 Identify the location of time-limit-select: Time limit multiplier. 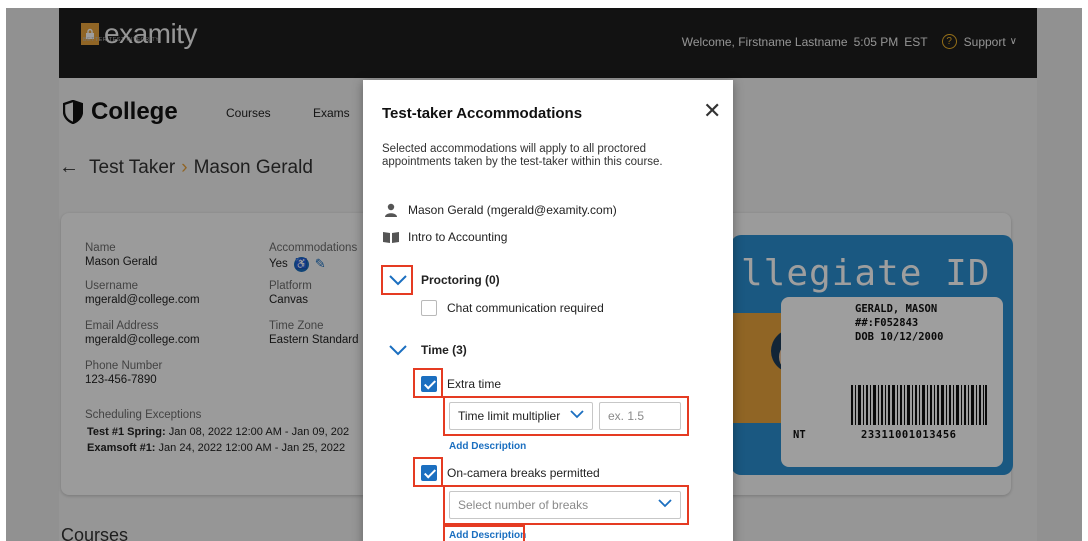
(521, 416).